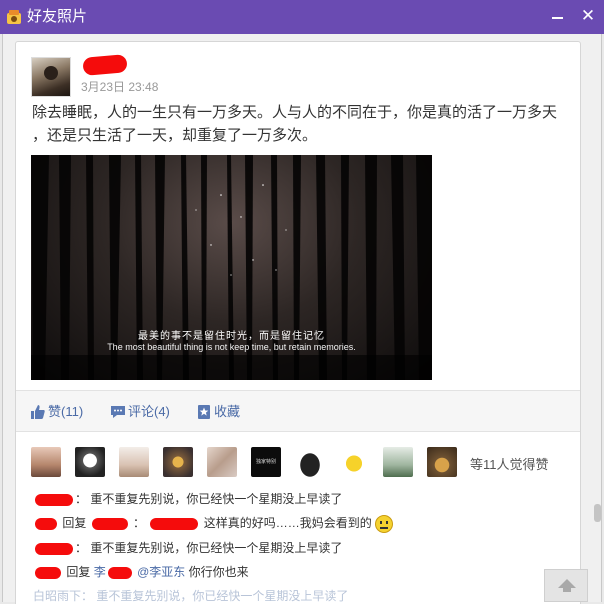 The image size is (604, 604). I want to click on reply-name-redacted, so click(174, 524).